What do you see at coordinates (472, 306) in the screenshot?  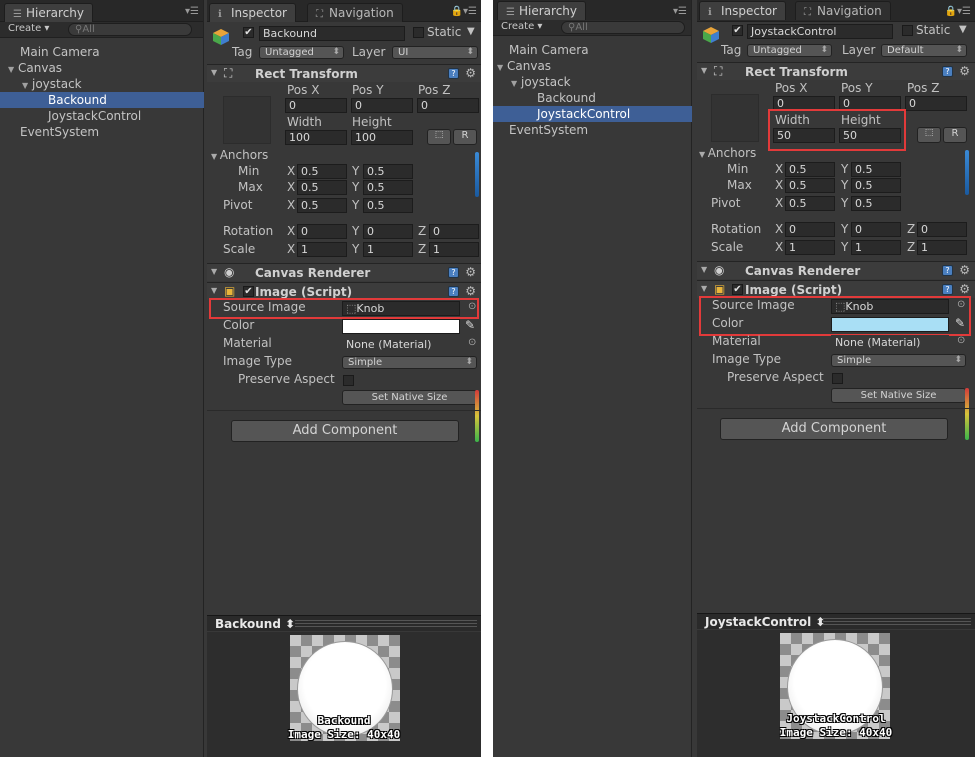 I see `object-picker-icon: ⊙` at bounding box center [472, 306].